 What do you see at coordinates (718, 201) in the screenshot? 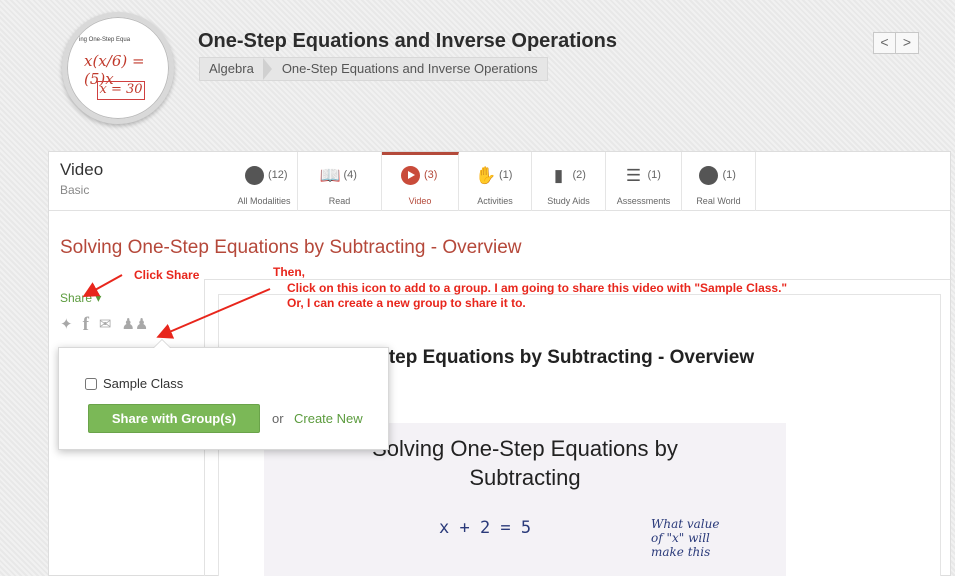
I see `tab-label: Real World` at bounding box center [718, 201].